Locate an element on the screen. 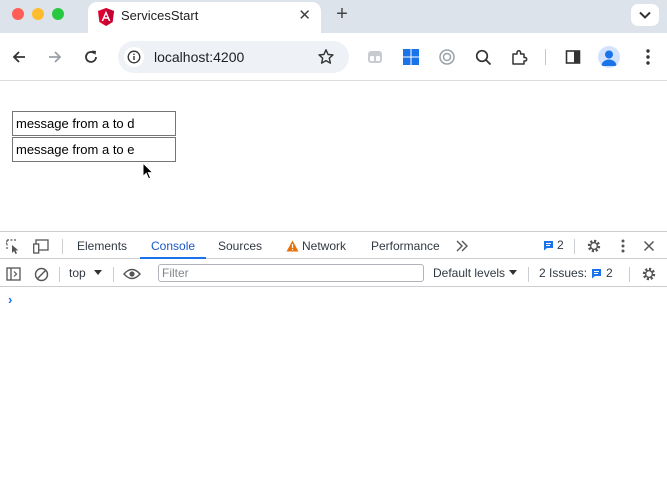 Image resolution: width=667 pixels, height=490 pixels. tab-elements: Elements is located at coordinates (102, 246).